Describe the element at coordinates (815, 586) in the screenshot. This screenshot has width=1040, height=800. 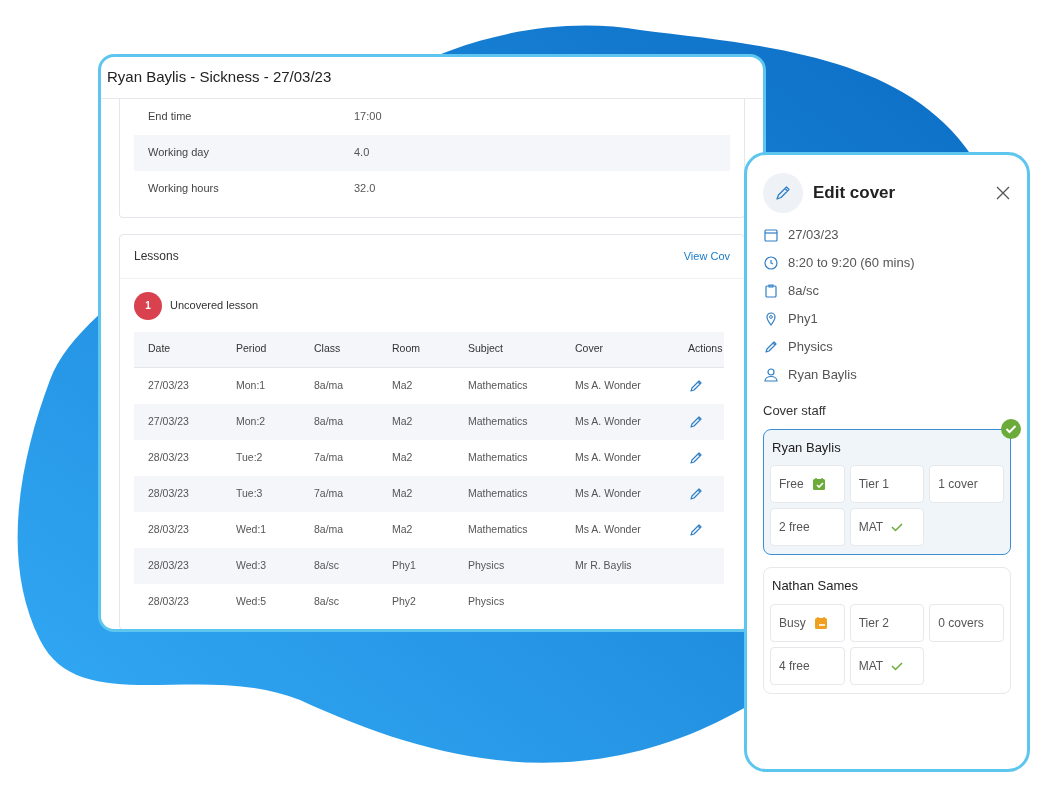
I see `staff-name: Nathan Sames` at that location.